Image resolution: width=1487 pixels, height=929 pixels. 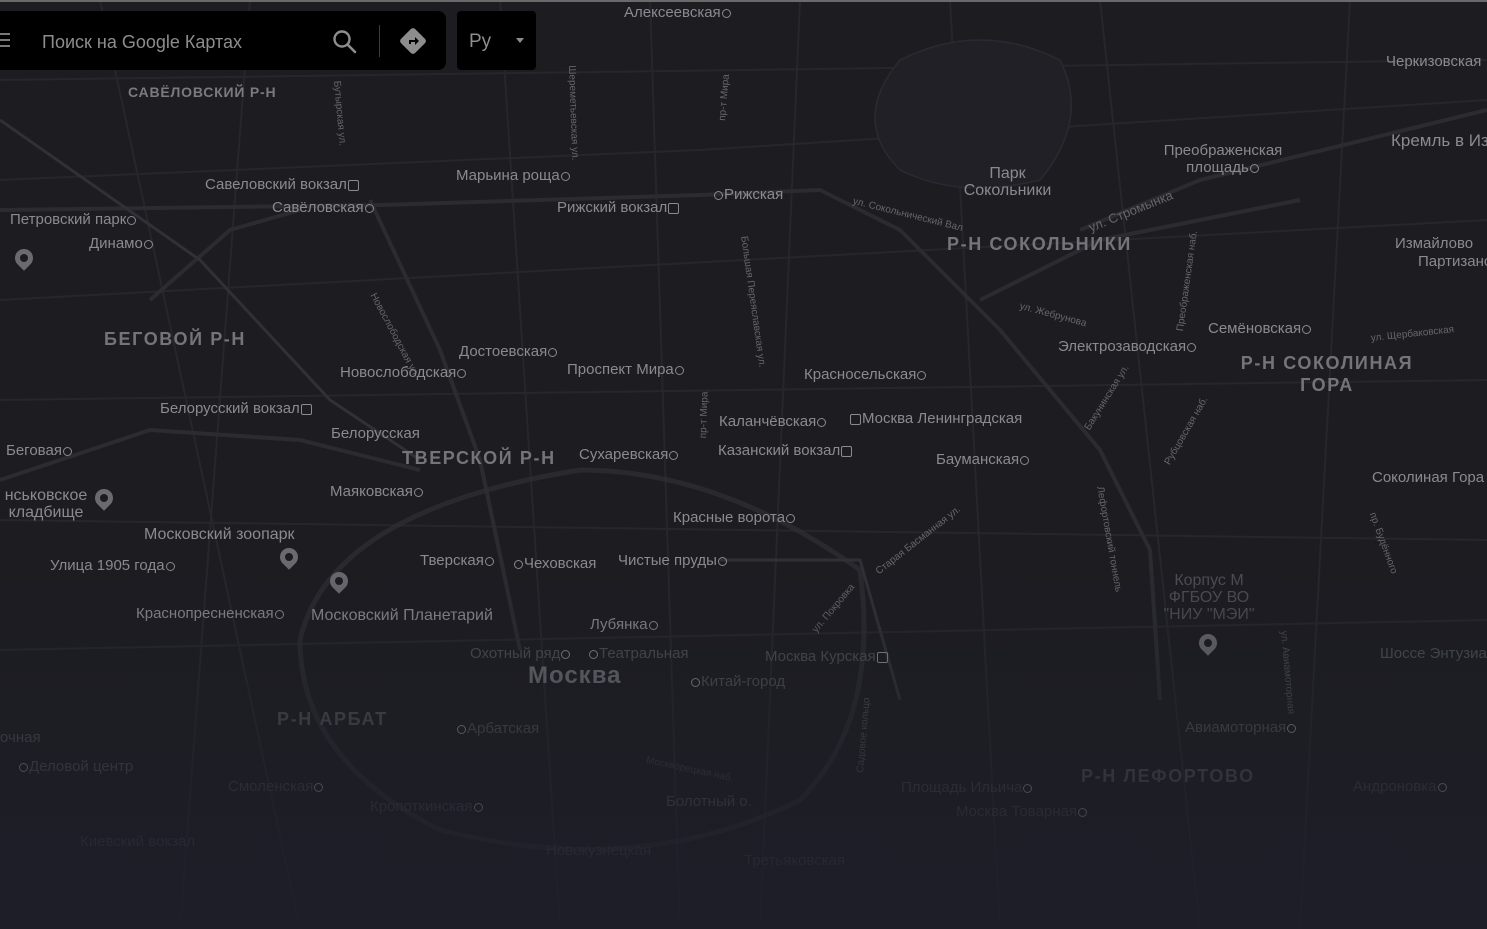 What do you see at coordinates (794, 860) in the screenshot?
I see `station-tretyakovskaya: Третьяковская` at bounding box center [794, 860].